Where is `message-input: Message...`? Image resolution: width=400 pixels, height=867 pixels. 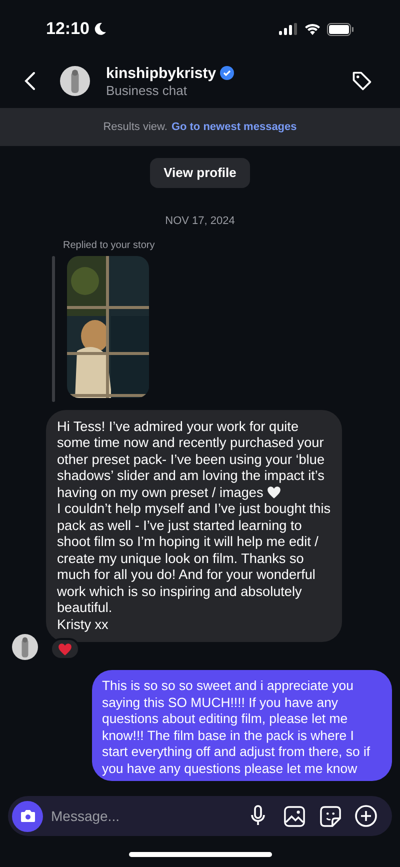
message-input: Message... is located at coordinates (143, 816).